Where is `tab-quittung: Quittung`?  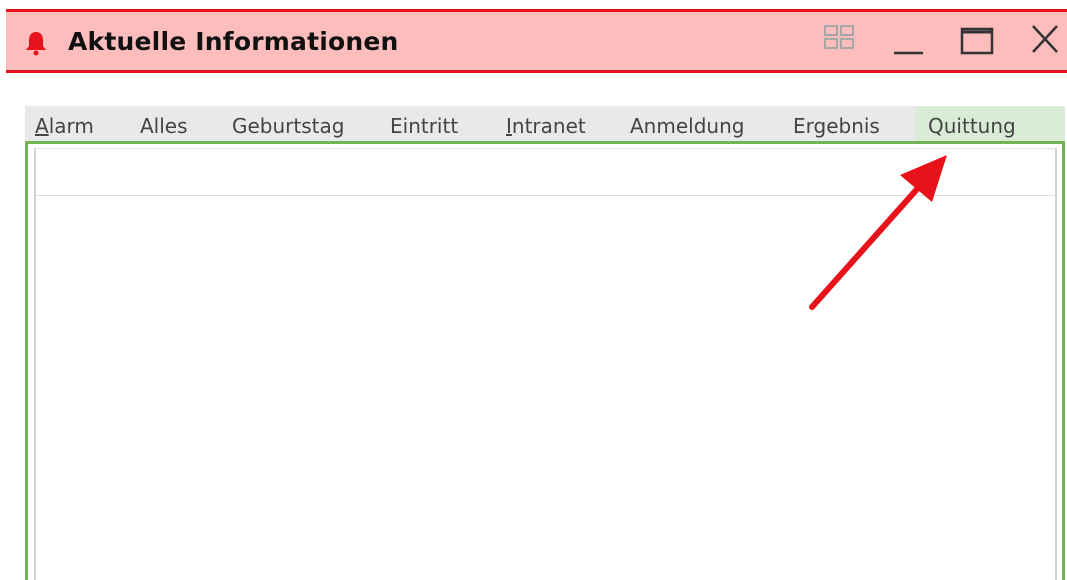 tab-quittung: Quittung is located at coordinates (990, 124).